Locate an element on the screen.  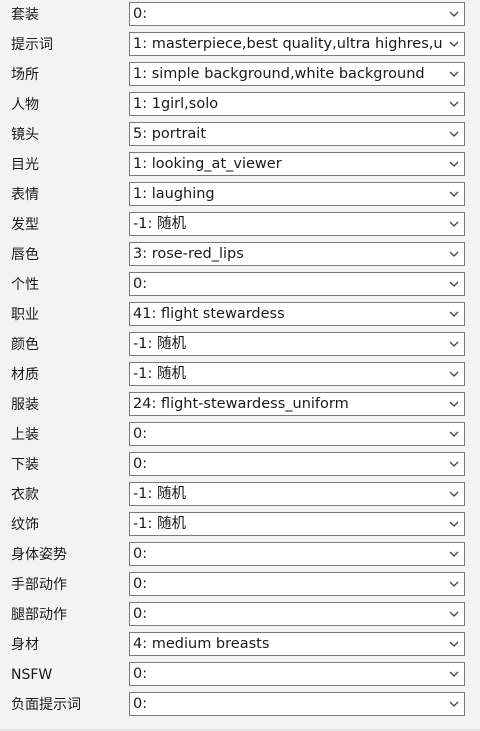
dropdown-top: 0: is located at coordinates (297, 434).